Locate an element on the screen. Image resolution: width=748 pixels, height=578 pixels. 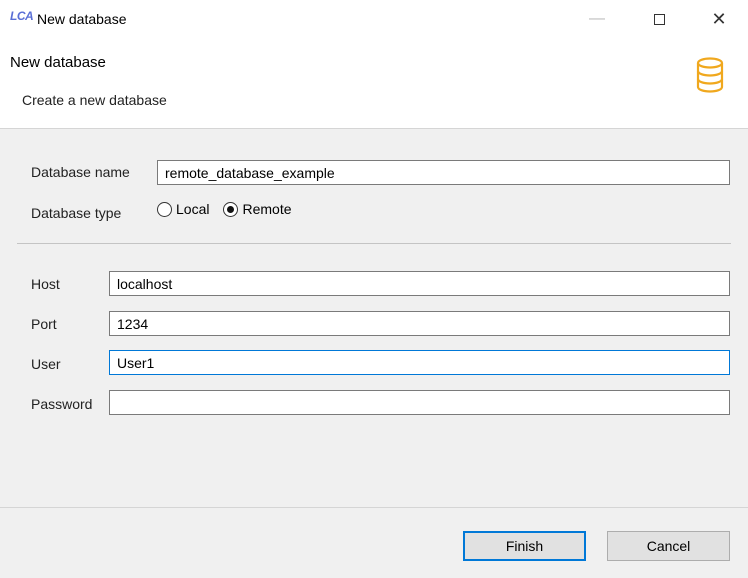
radio-local-label: Local is located at coordinates (193, 209).